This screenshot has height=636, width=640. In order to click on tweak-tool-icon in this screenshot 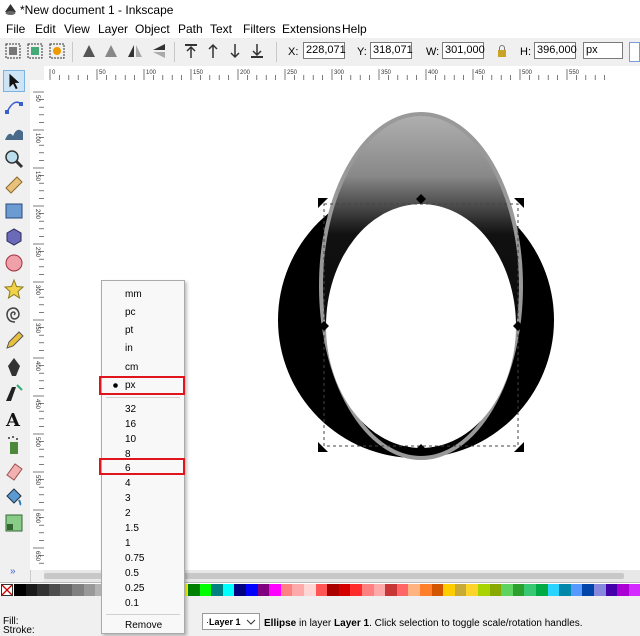, I will do `click(14, 133)`.